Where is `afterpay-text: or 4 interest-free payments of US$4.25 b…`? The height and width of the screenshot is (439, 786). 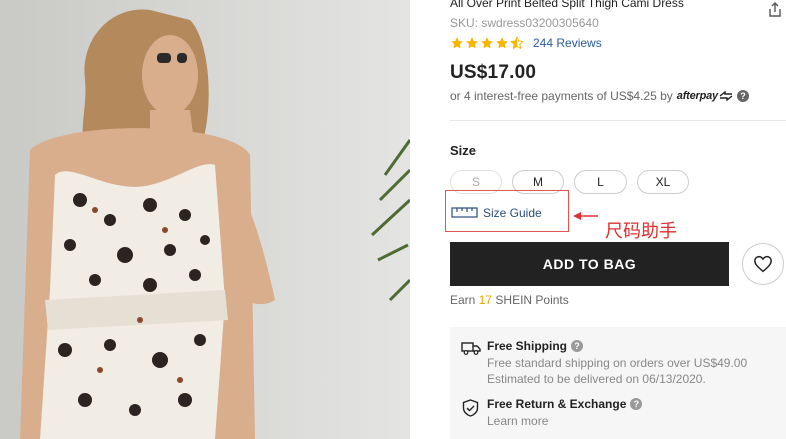
afterpay-text: or 4 interest-free payments of US$4.25 b… is located at coordinates (561, 96).